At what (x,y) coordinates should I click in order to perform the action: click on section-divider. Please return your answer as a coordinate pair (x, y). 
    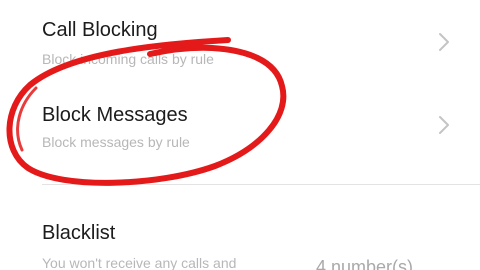
    Looking at the image, I should click on (261, 184).